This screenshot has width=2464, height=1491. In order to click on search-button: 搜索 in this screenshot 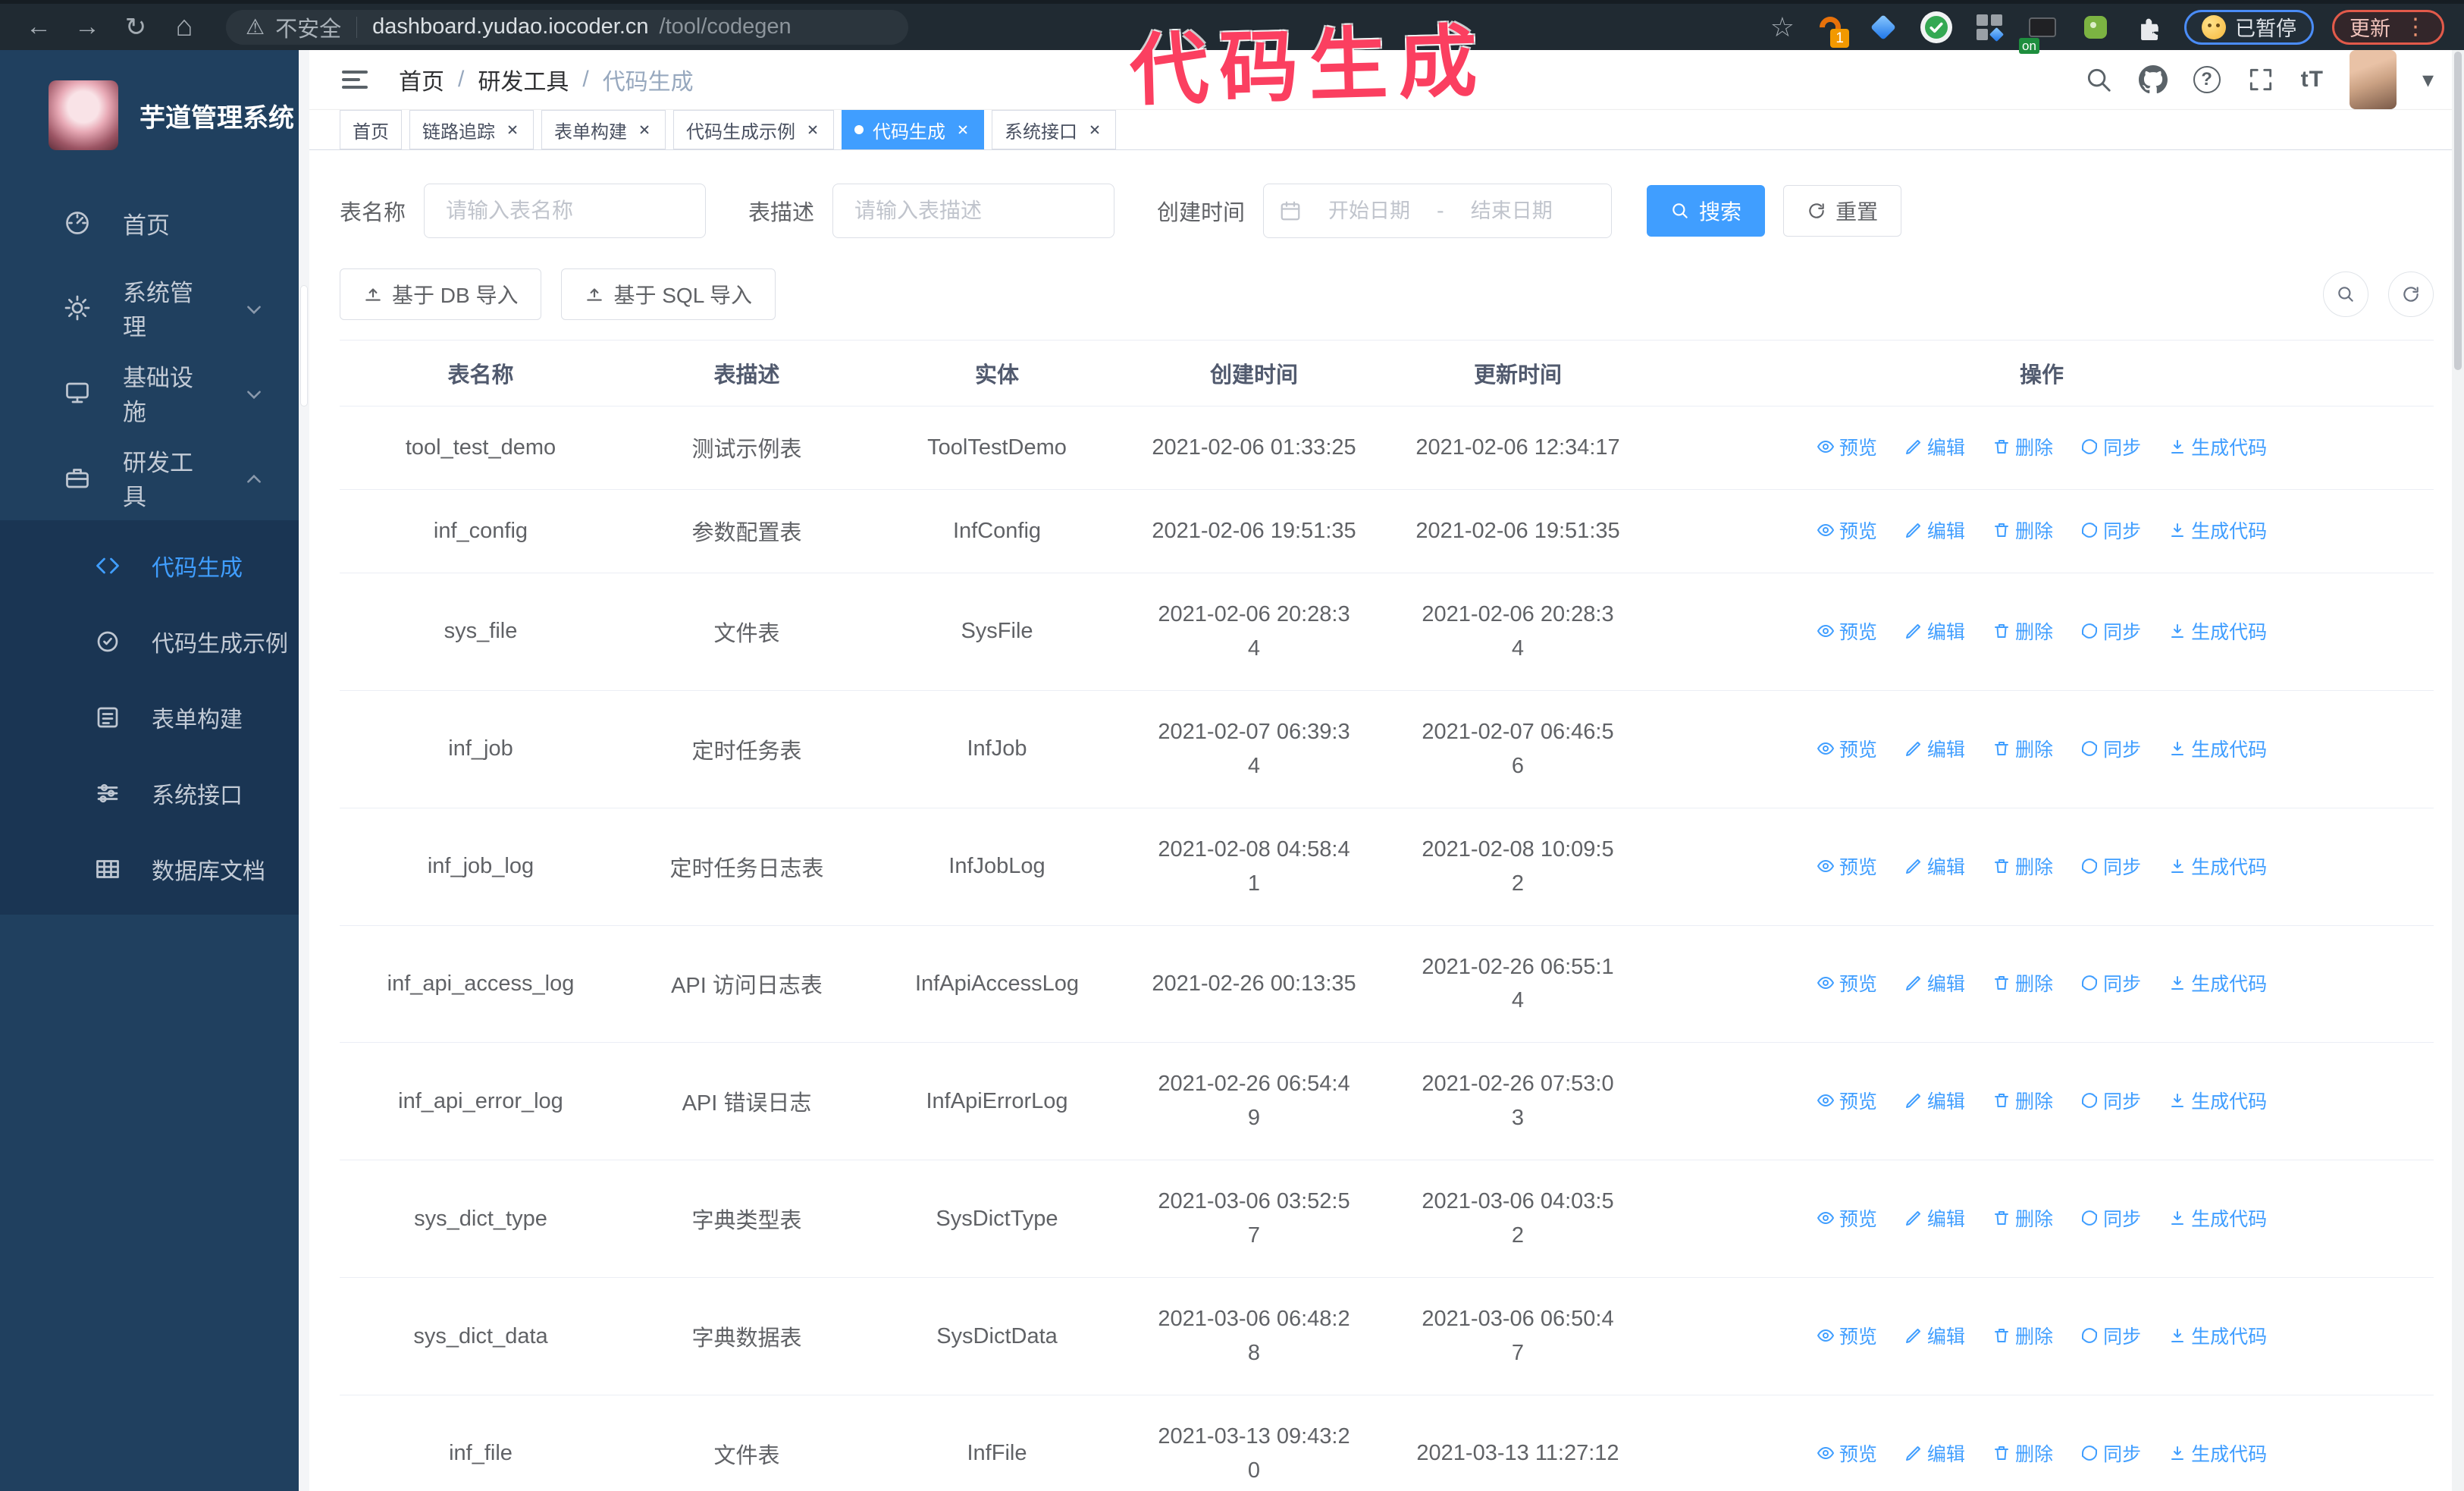, I will do `click(1706, 211)`.